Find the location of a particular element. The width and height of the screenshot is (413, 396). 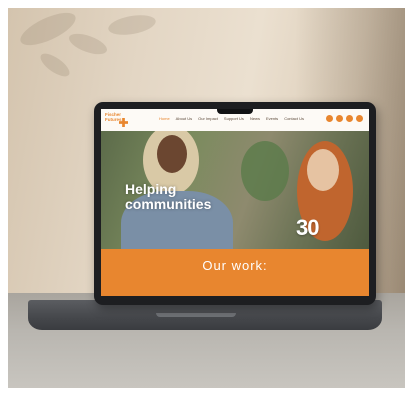

nav-item-events: Events is located at coordinates (272, 118).